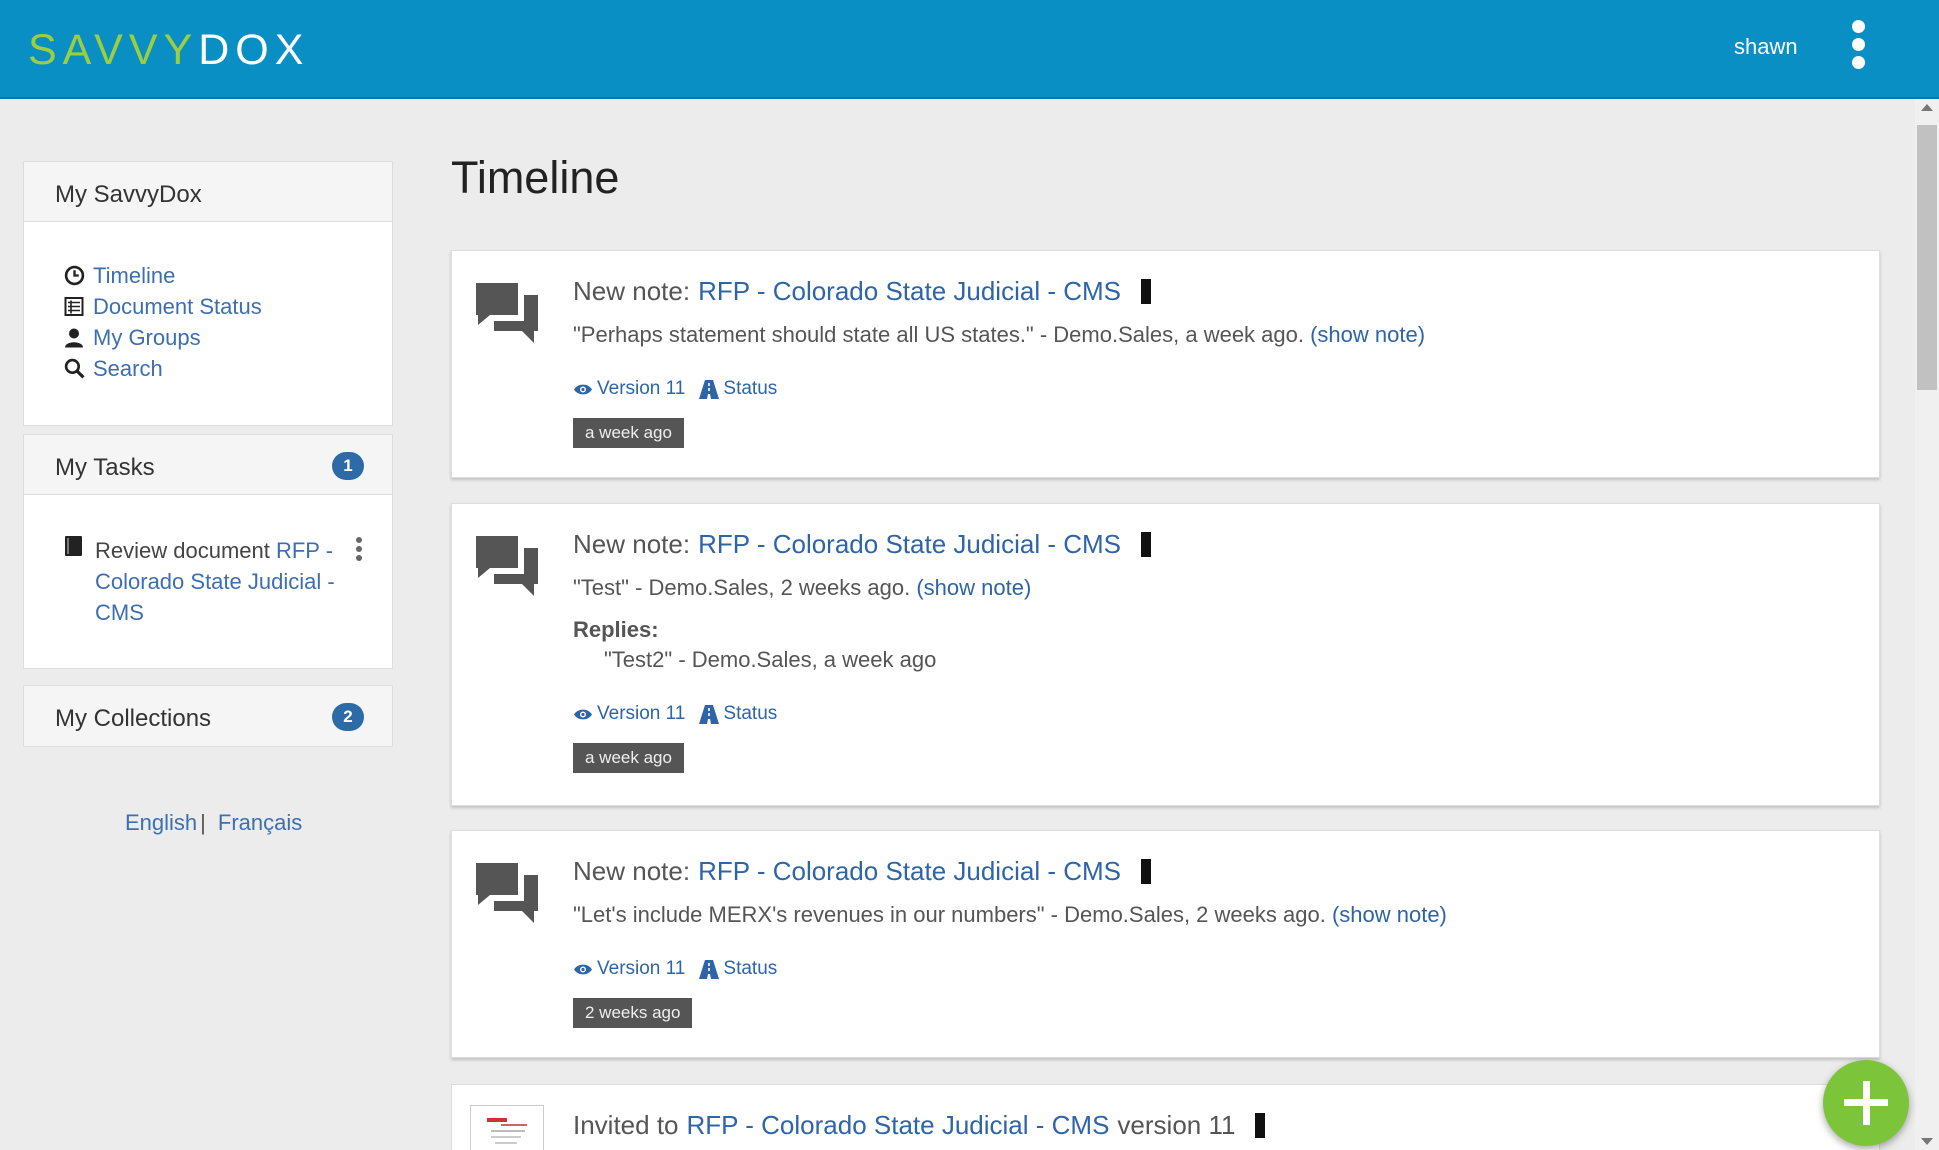 This screenshot has height=1150, width=1939. What do you see at coordinates (227, 368) in the screenshot?
I see `sidebar-item-search: Search` at bounding box center [227, 368].